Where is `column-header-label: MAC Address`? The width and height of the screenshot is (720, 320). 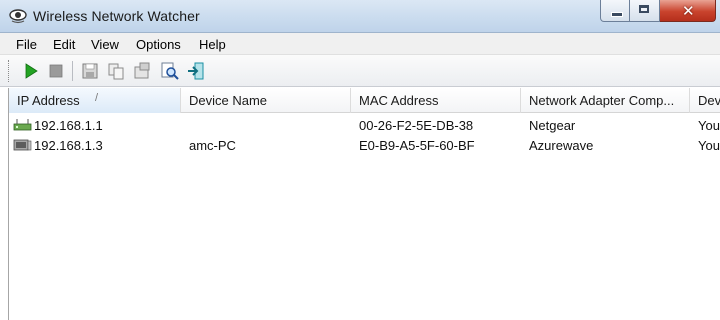 column-header-label: MAC Address is located at coordinates (399, 100).